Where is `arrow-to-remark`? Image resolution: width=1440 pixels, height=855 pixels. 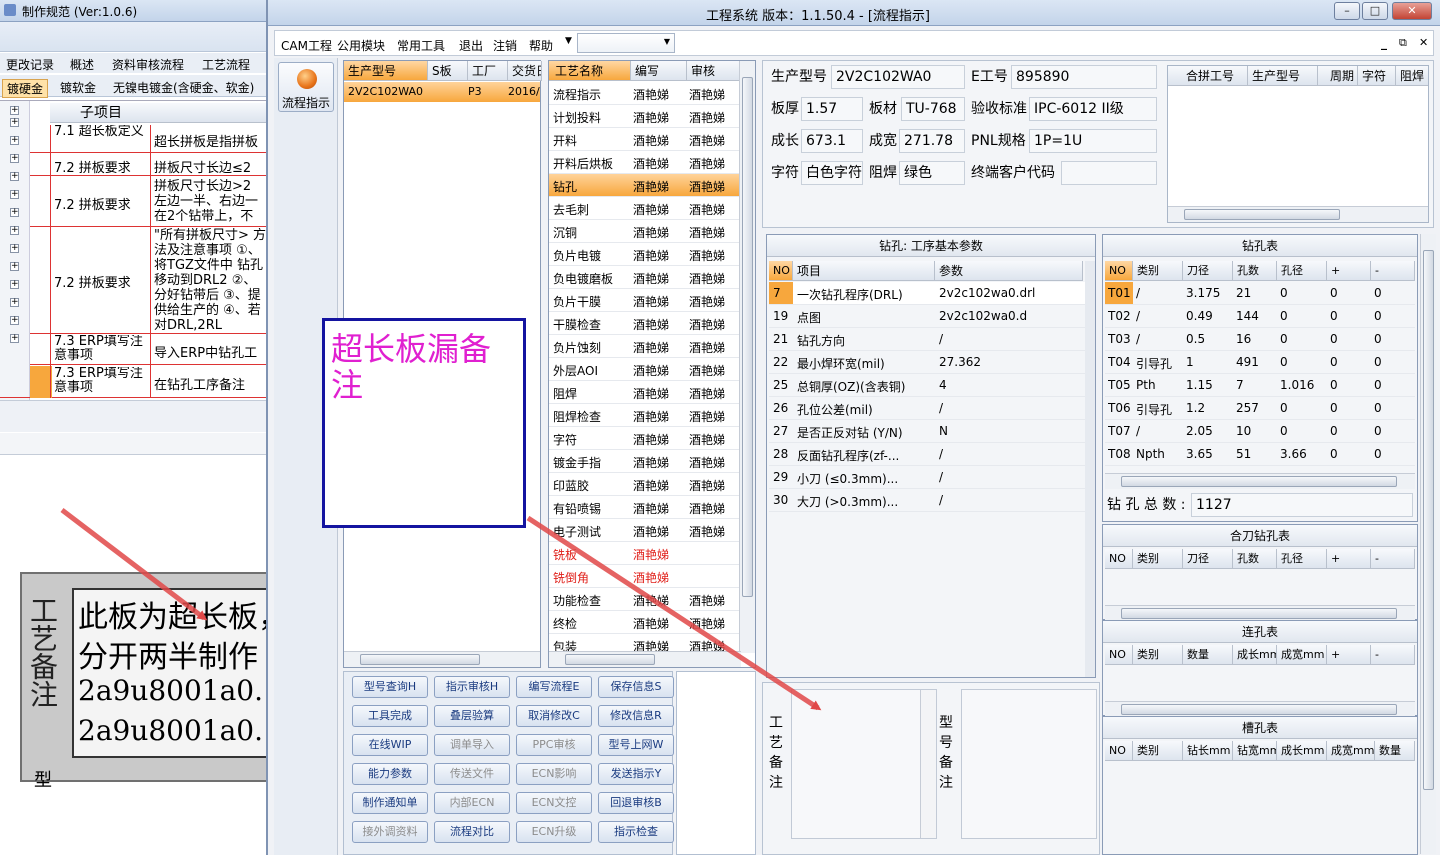 arrow-to-remark is located at coordinates (674, 613).